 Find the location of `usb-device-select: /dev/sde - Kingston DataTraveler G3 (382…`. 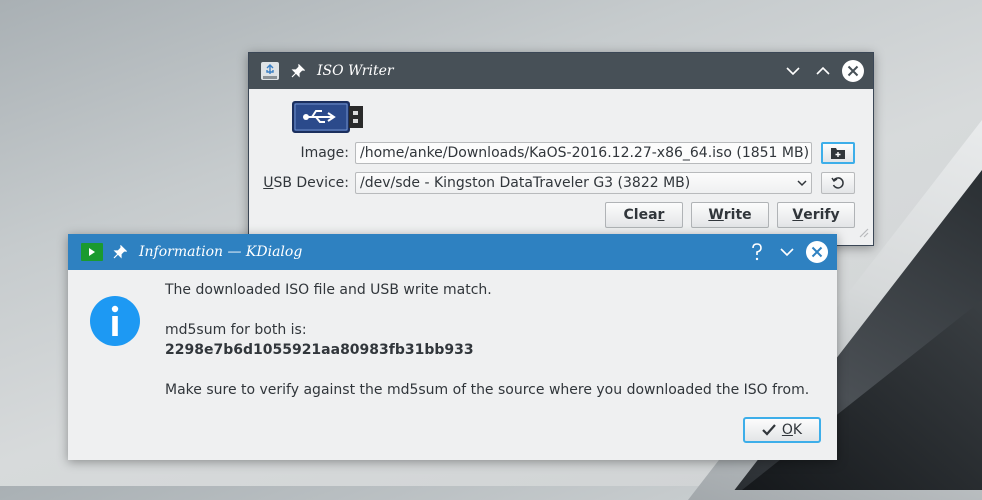

usb-device-select: /dev/sde - Kingston DataTraveler G3 (382… is located at coordinates (583, 183).